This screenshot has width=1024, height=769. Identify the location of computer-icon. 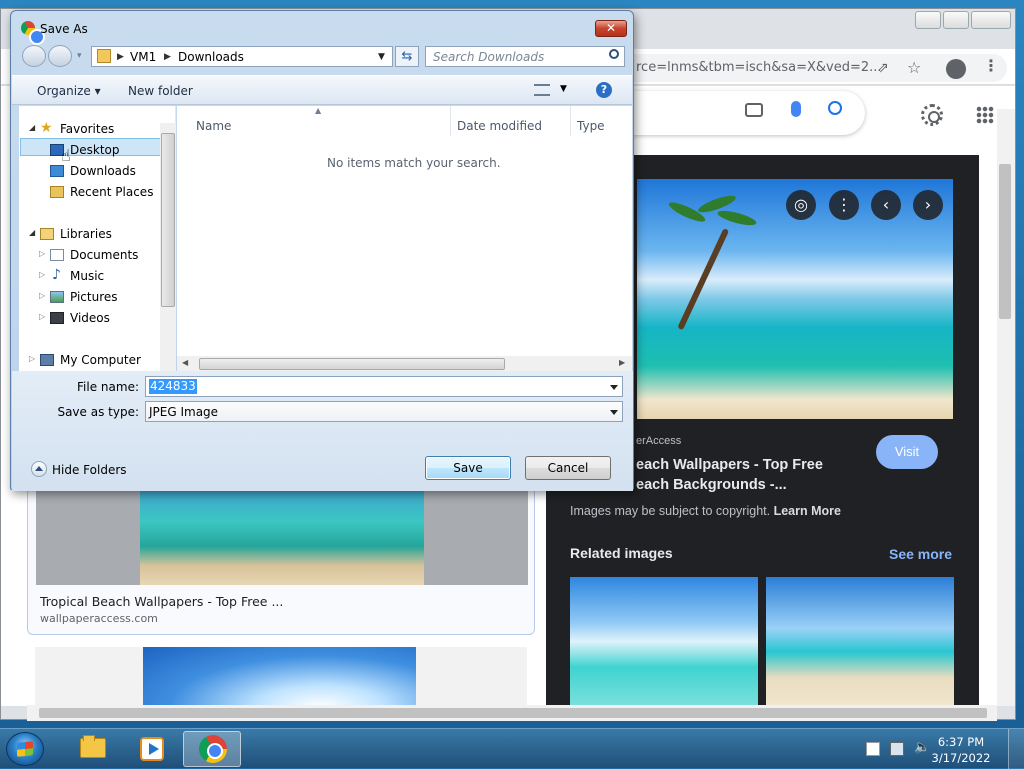
(47, 360).